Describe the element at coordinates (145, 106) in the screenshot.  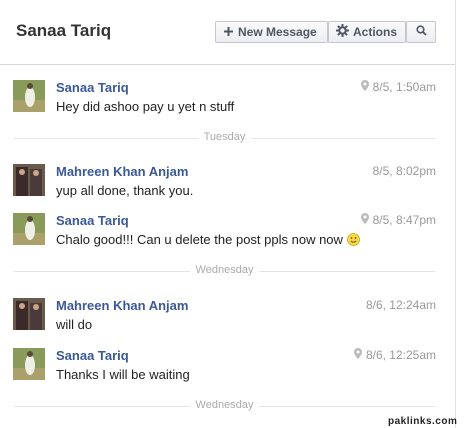
I see `message-text: Hey did ashoo pay u yet n stuff` at that location.